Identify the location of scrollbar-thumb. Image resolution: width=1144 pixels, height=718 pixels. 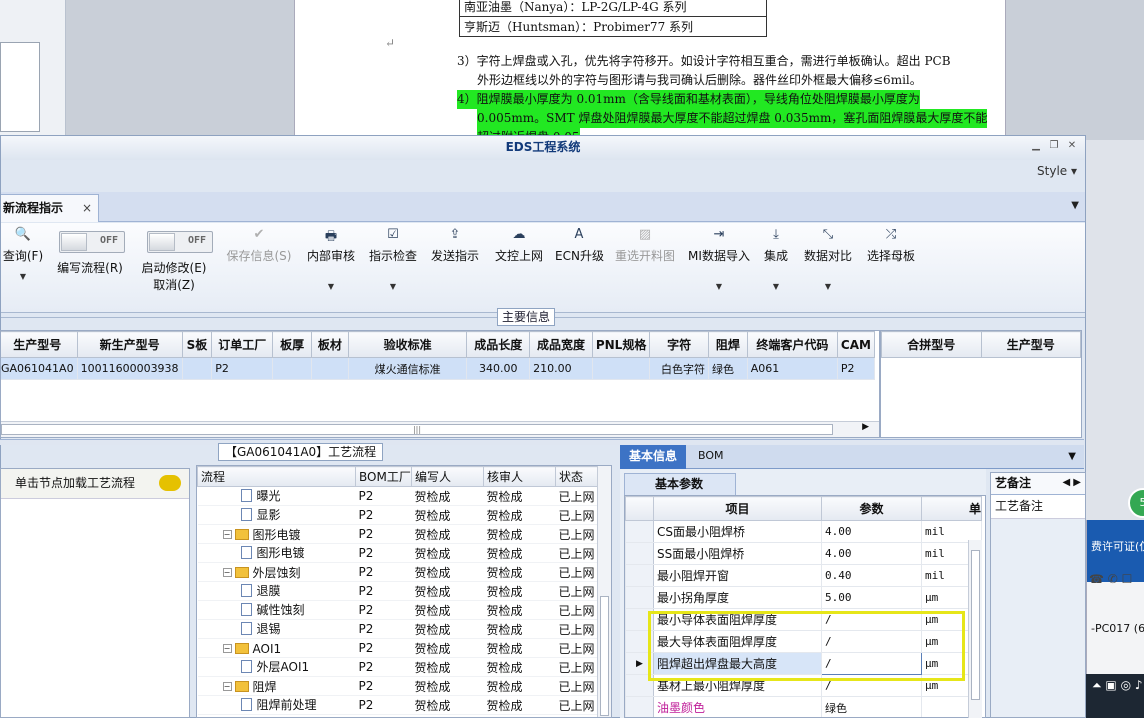
(975, 625).